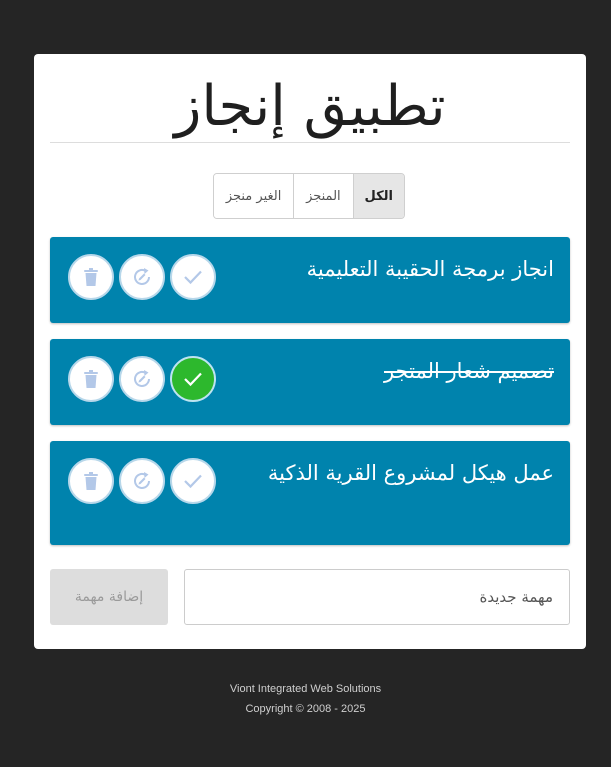 The image size is (611, 767). Describe the element at coordinates (305, 709) in the screenshot. I see `footer-copyright: Copyright © 2008 - 2025` at that location.